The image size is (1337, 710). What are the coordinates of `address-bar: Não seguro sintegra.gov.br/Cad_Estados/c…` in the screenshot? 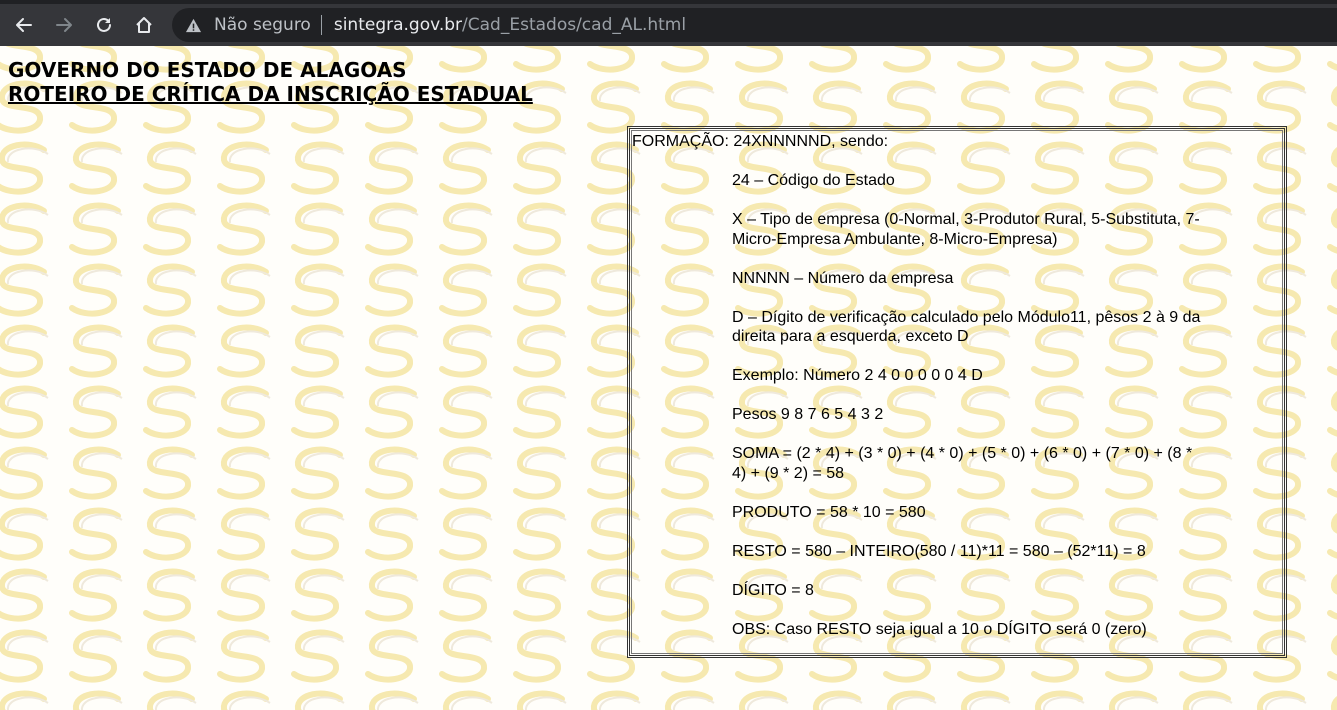 It's located at (754, 25).